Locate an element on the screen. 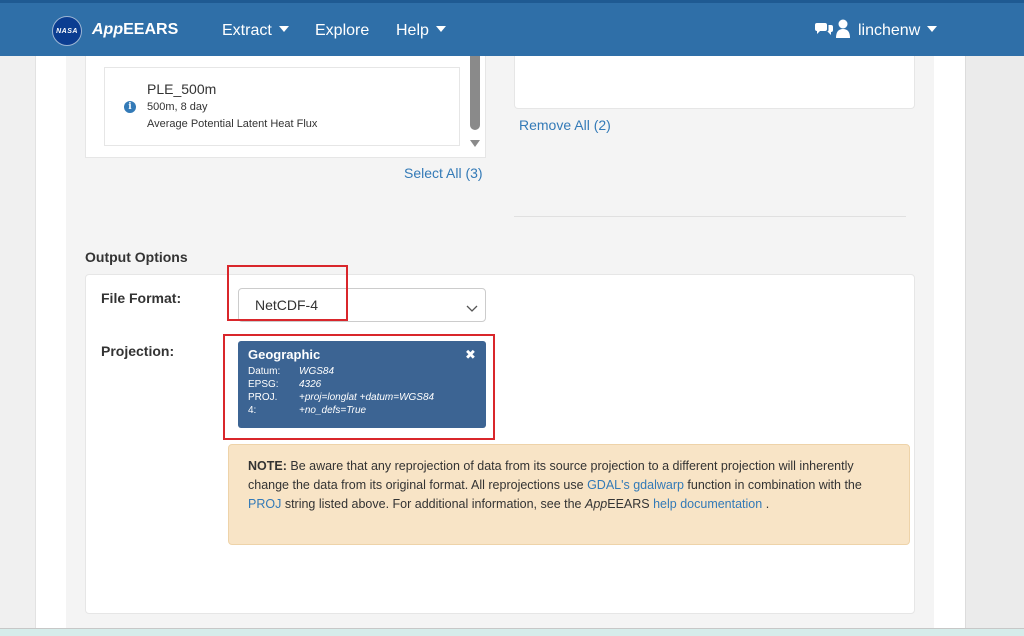 This screenshot has height=636, width=1024. projection-label: Projection: is located at coordinates (138, 351).